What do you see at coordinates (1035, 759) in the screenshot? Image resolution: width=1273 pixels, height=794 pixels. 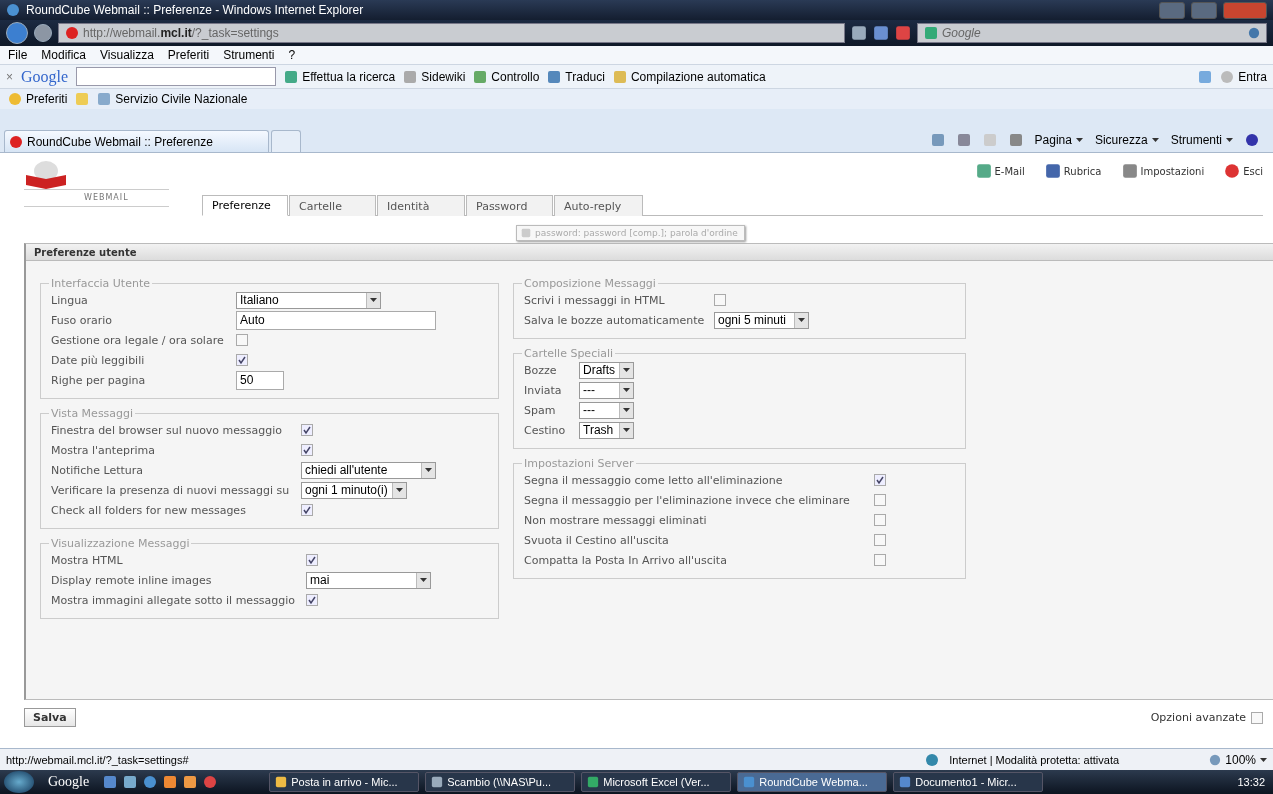 I see `security-zone: Internet | Modalità protetta: attivata` at bounding box center [1035, 759].